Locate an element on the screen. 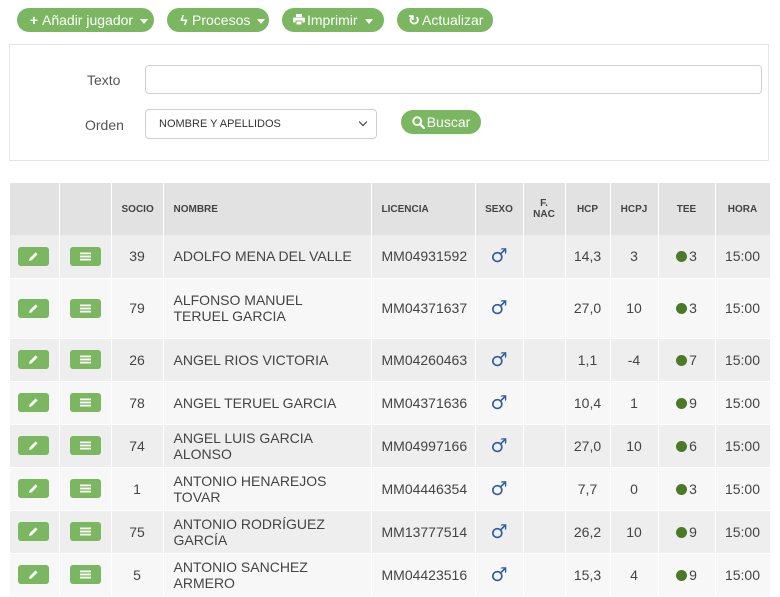 This screenshot has width=780, height=597. socio-cell: 1 is located at coordinates (137, 489).